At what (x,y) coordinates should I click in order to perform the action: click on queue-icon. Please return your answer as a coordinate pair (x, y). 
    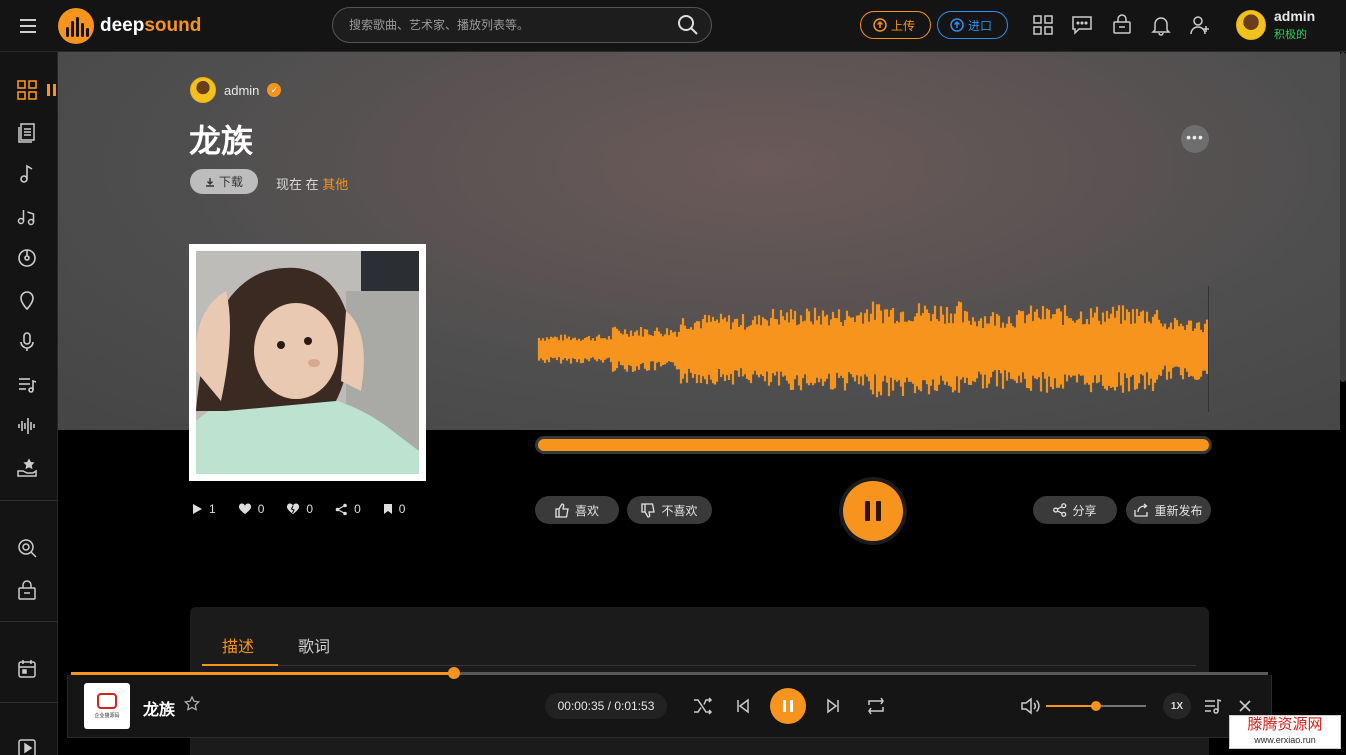
    Looking at the image, I should click on (1213, 706).